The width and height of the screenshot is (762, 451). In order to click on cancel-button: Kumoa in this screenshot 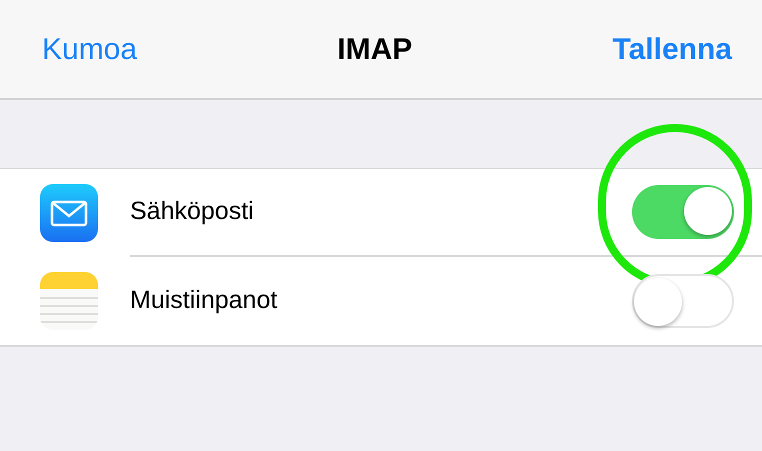, I will do `click(90, 49)`.